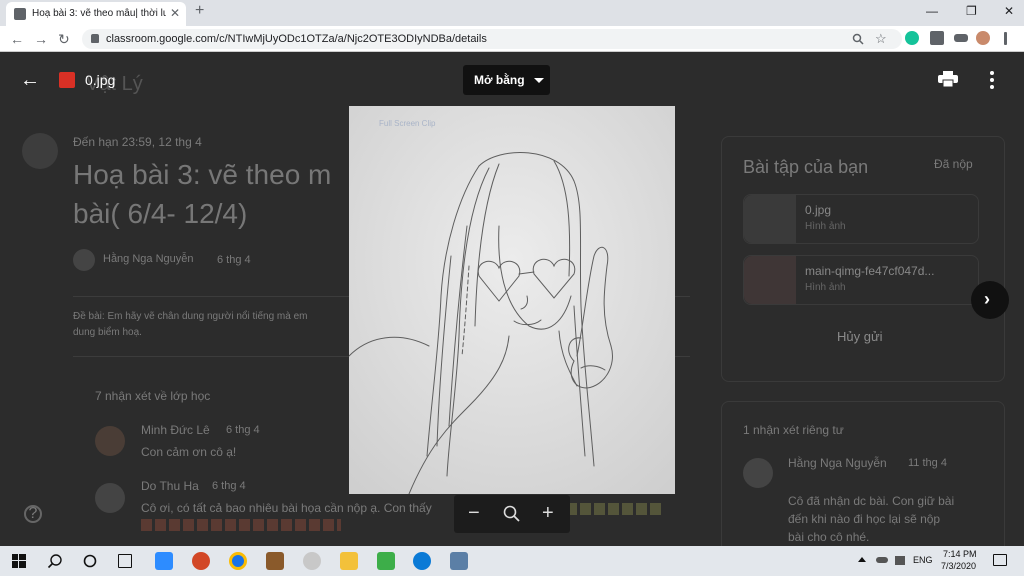 This screenshot has width=1024, height=576. What do you see at coordinates (548, 513) in the screenshot?
I see `zoom-in-button: +` at bounding box center [548, 513].